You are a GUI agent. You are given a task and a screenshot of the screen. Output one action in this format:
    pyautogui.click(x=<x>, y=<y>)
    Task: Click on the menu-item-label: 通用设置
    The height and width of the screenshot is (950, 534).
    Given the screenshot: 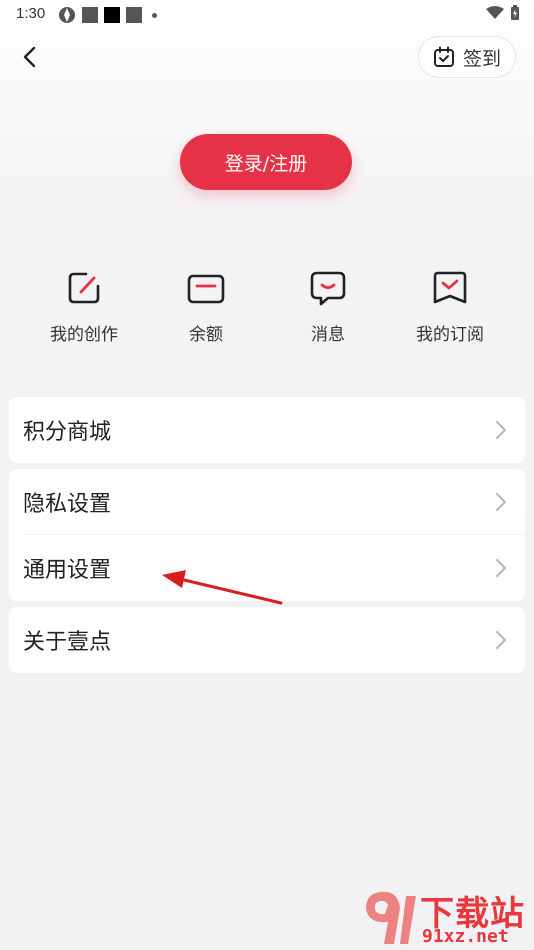 What is the action you would take?
    pyautogui.click(x=67, y=570)
    